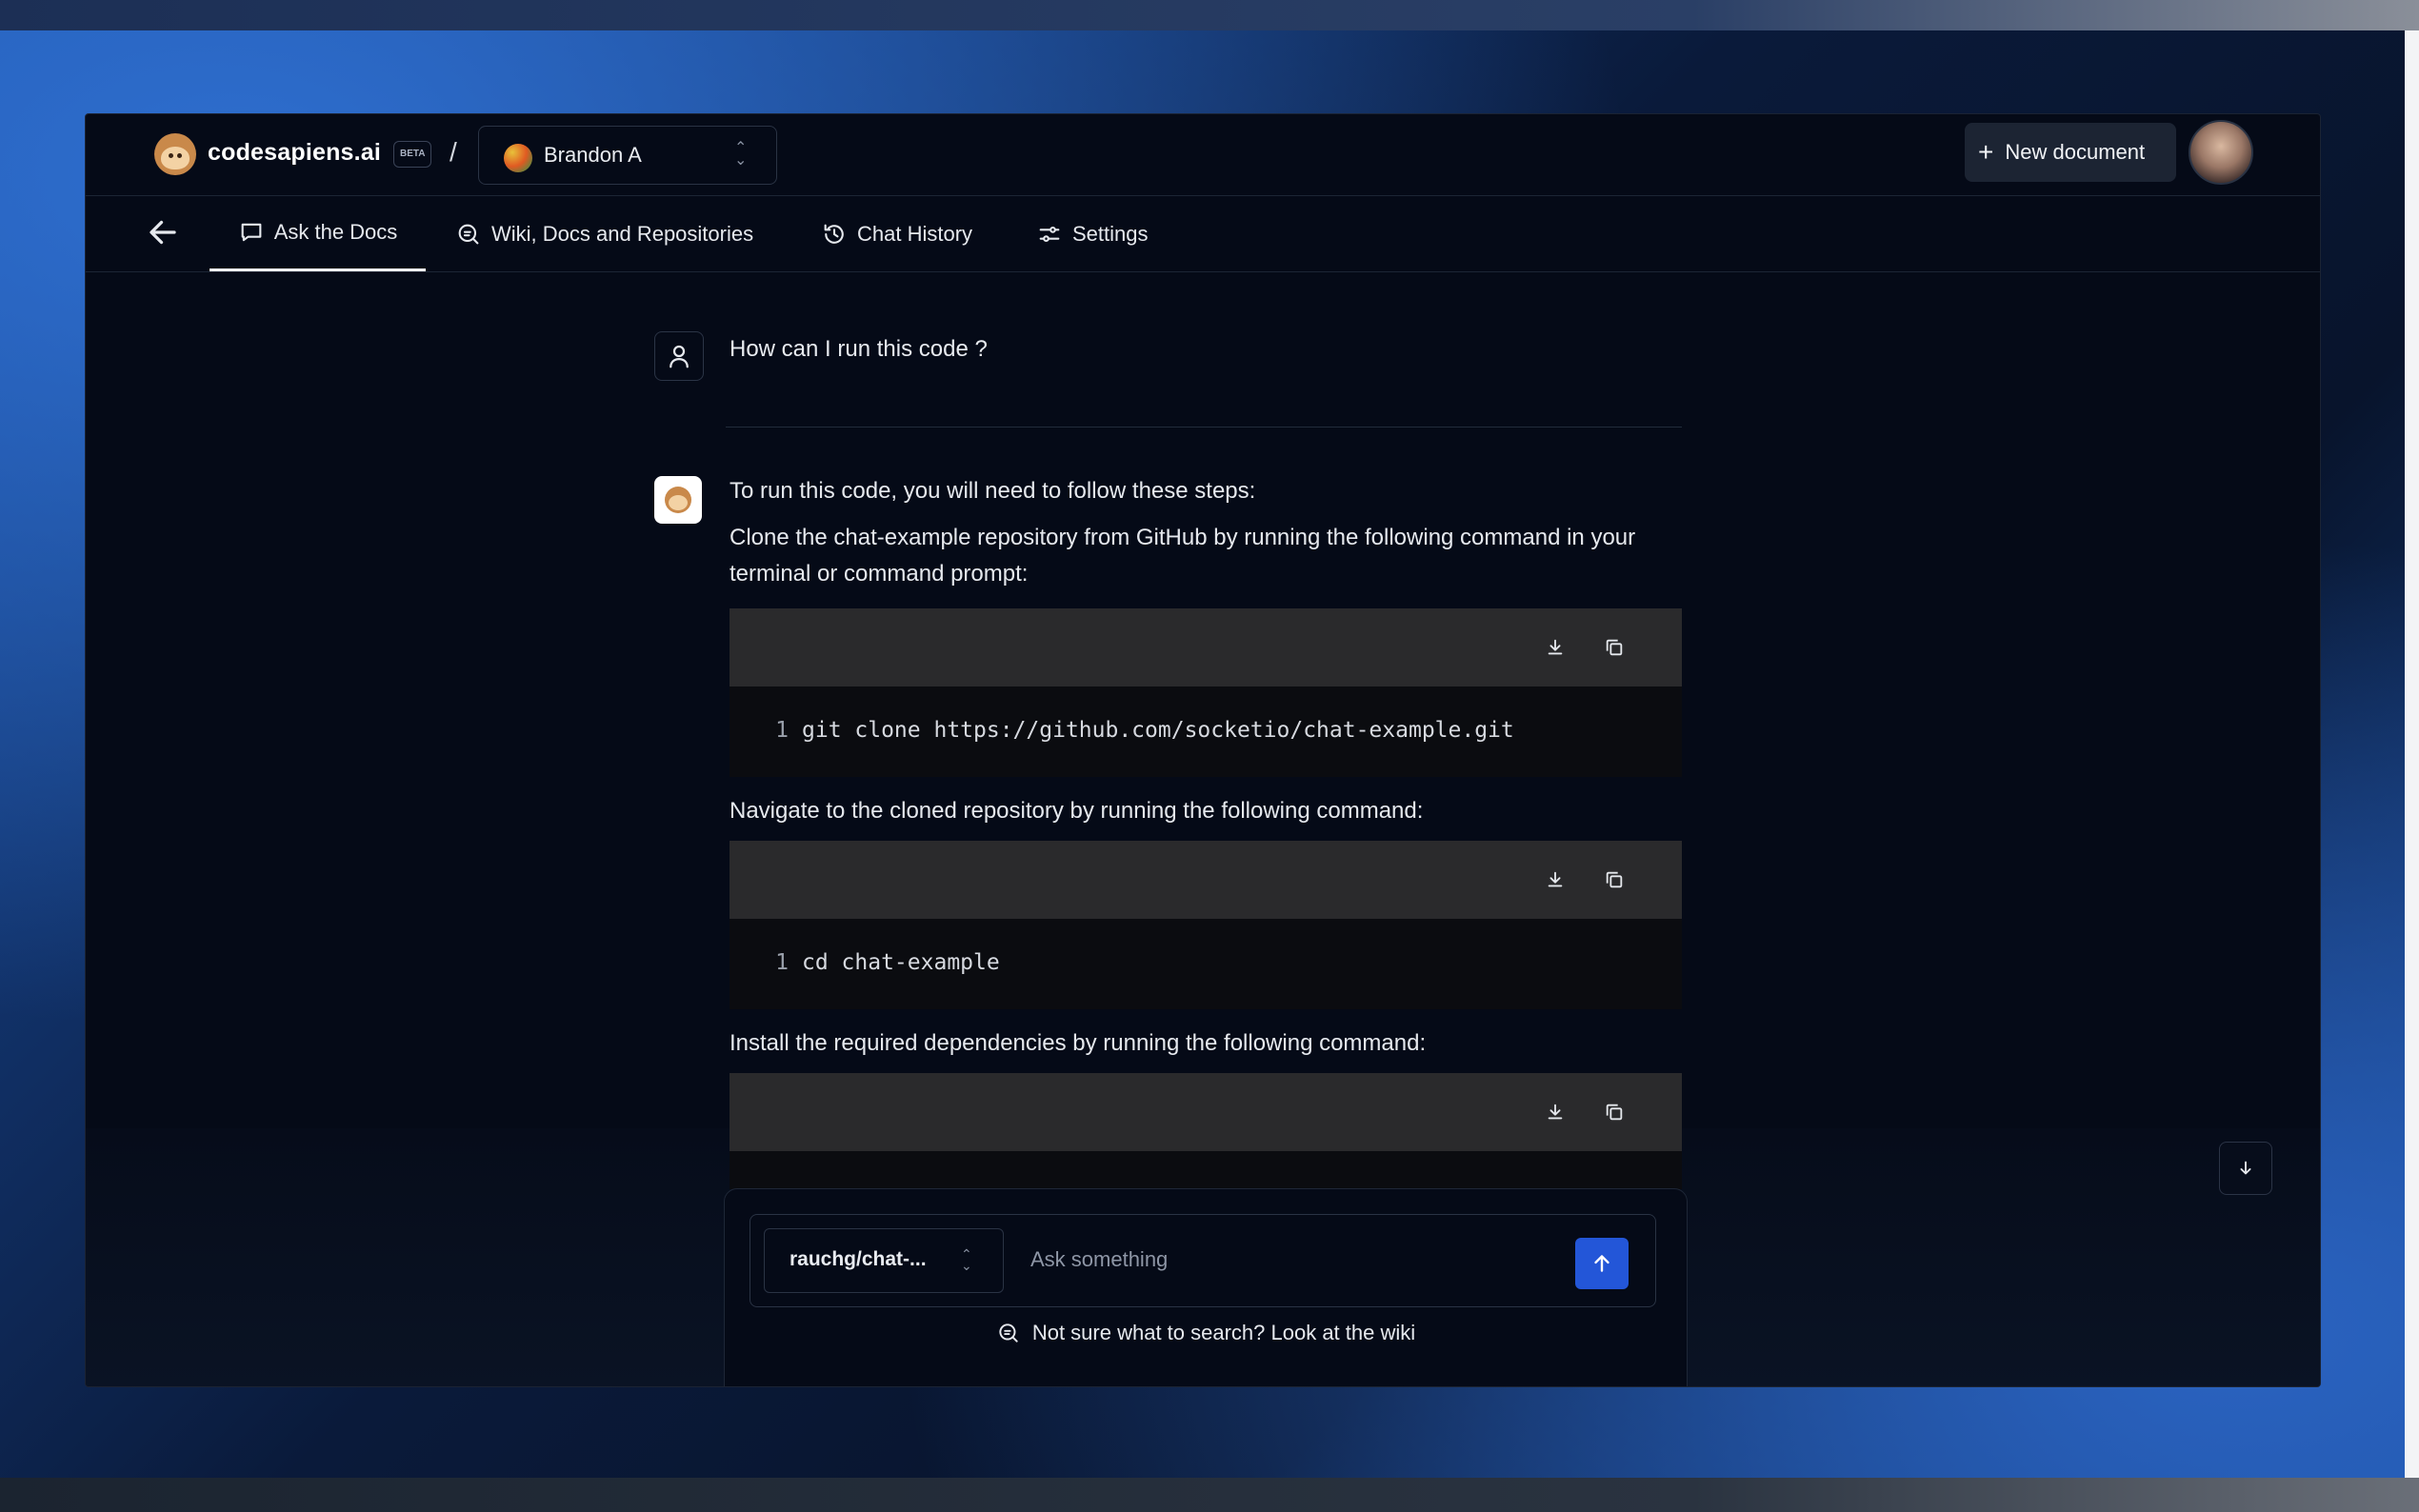  I want to click on code-line: 1 cd chat-example, so click(865, 962).